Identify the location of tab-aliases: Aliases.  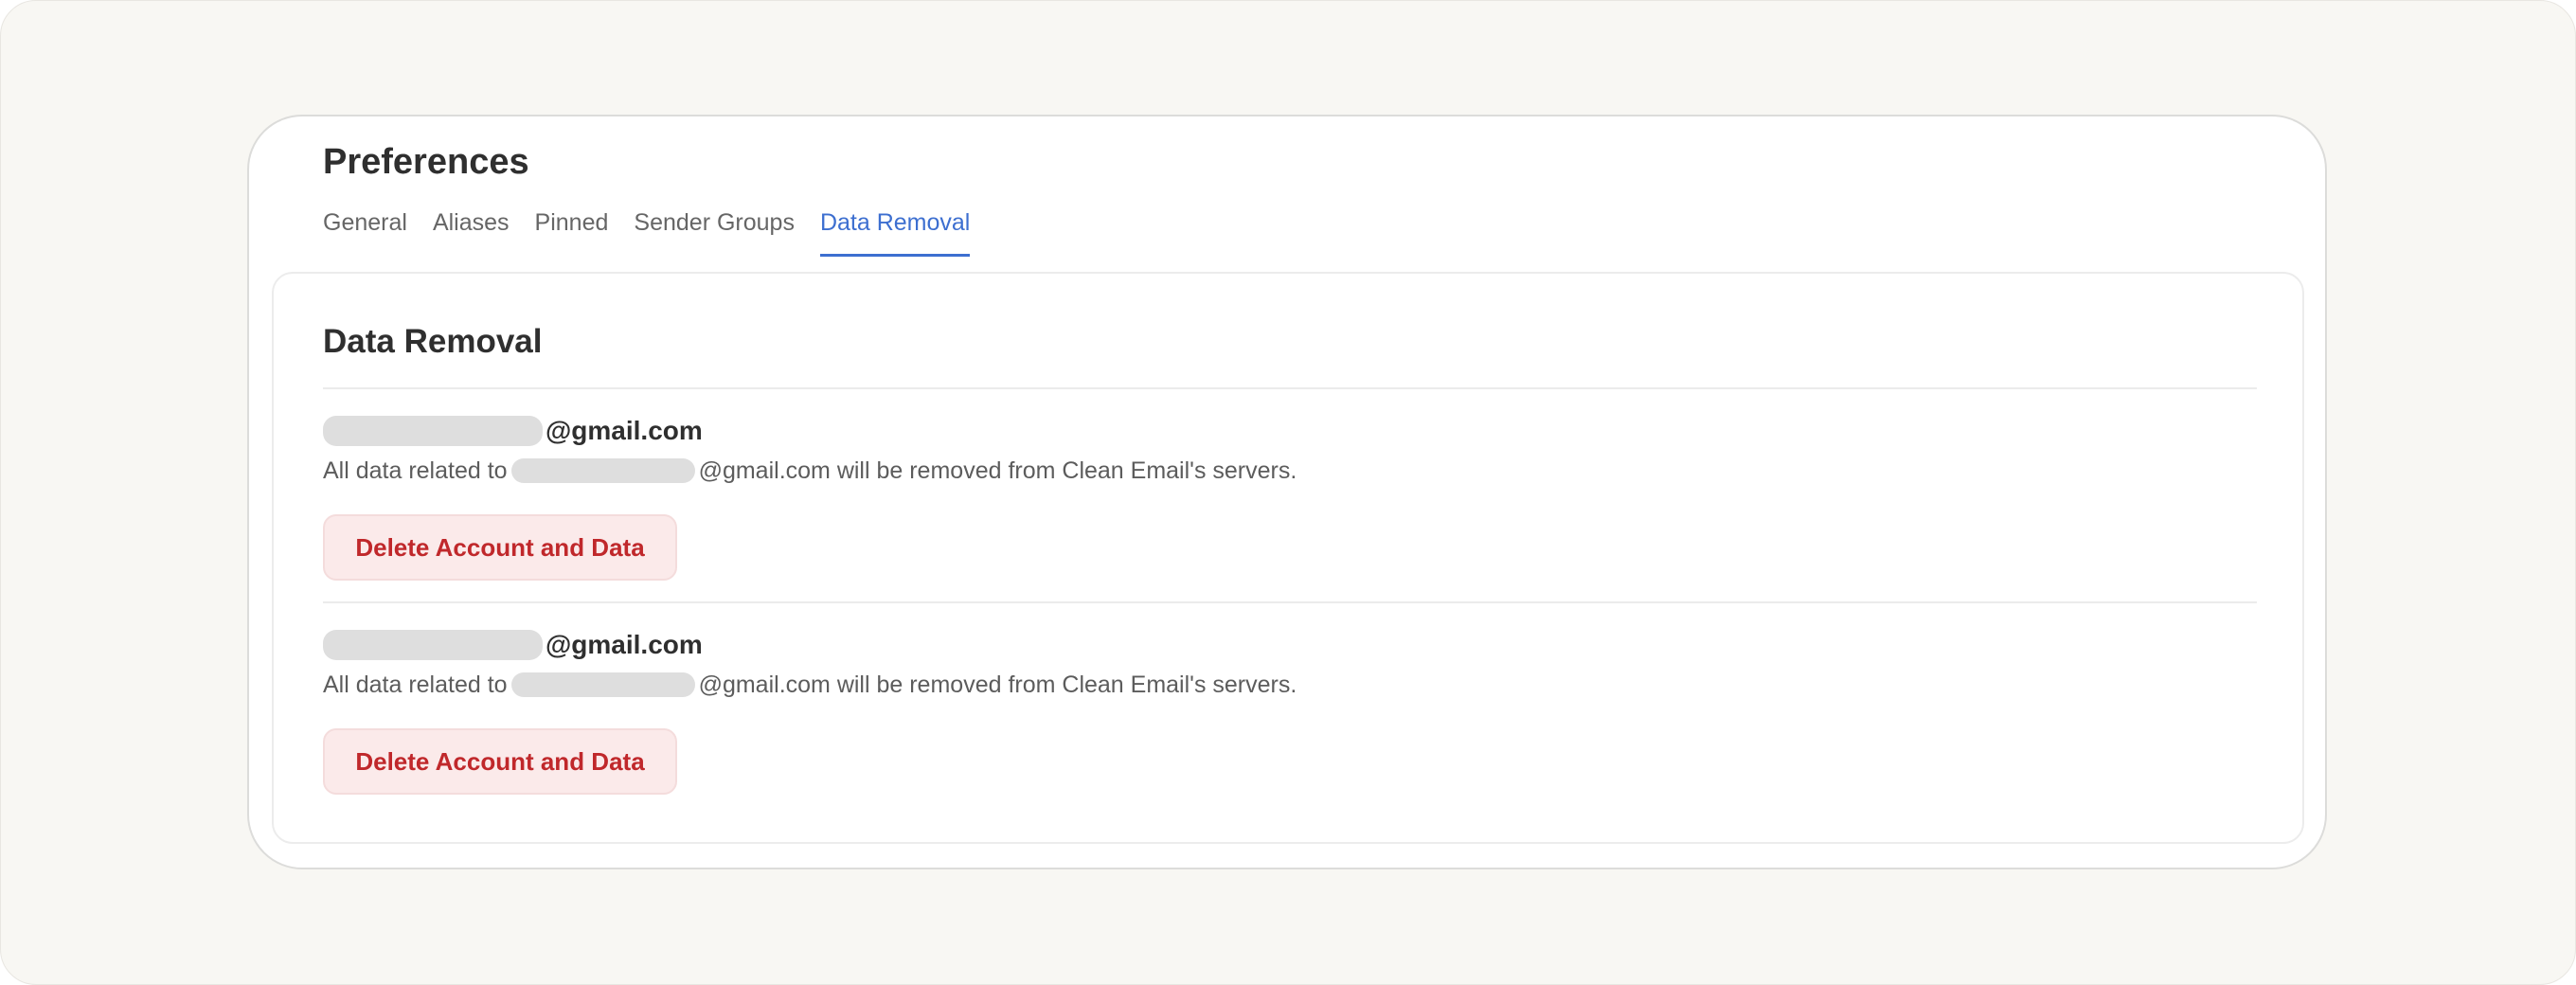
(471, 226).